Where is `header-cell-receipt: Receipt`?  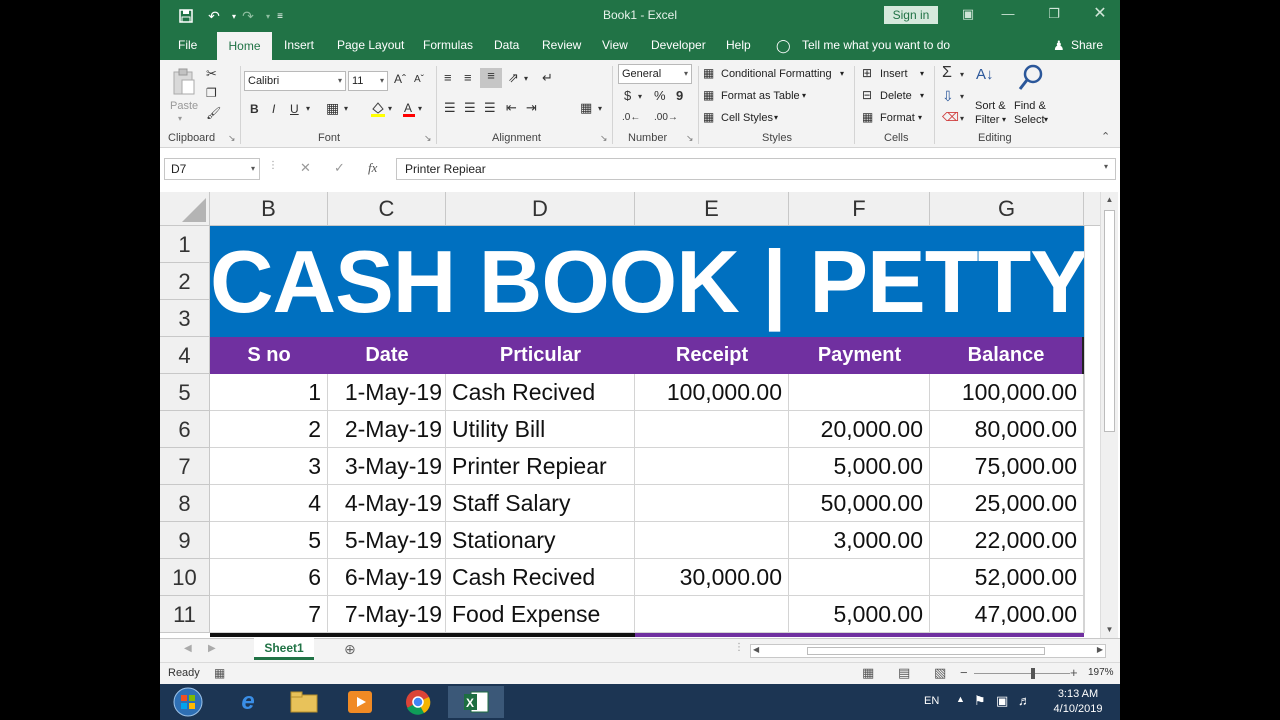 header-cell-receipt: Receipt is located at coordinates (712, 355).